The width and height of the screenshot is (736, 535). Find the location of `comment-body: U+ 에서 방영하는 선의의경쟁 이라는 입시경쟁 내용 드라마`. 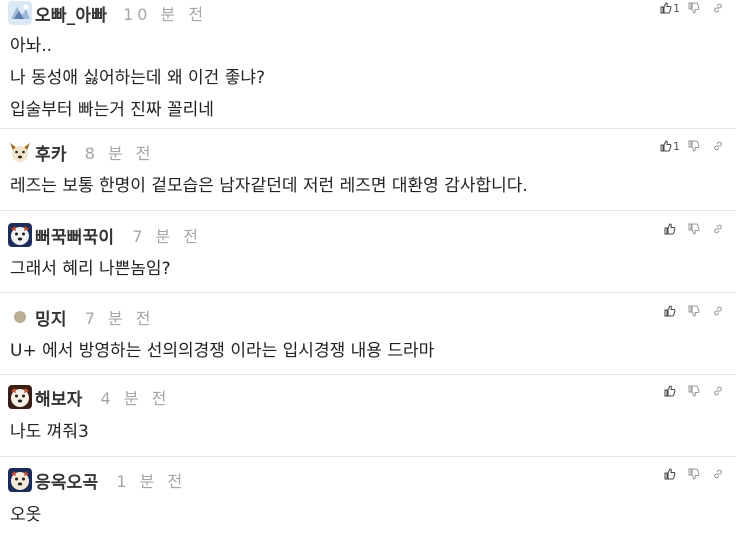

comment-body: U+ 에서 방영하는 선의의경쟁 이라는 입시경쟁 내용 드라마 is located at coordinates (222, 351).